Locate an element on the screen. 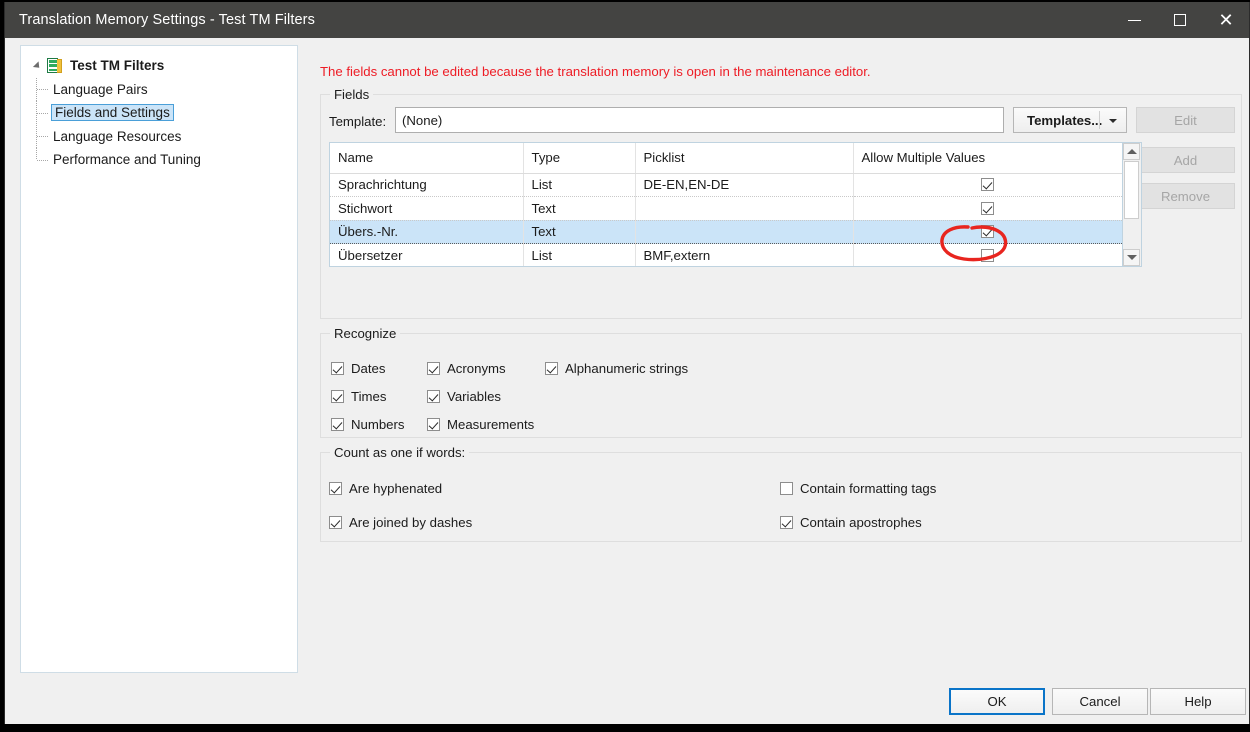 This screenshot has width=1250, height=732. checkbox-alphanumeric-strings: Alphanumeric strings is located at coordinates (616, 368).